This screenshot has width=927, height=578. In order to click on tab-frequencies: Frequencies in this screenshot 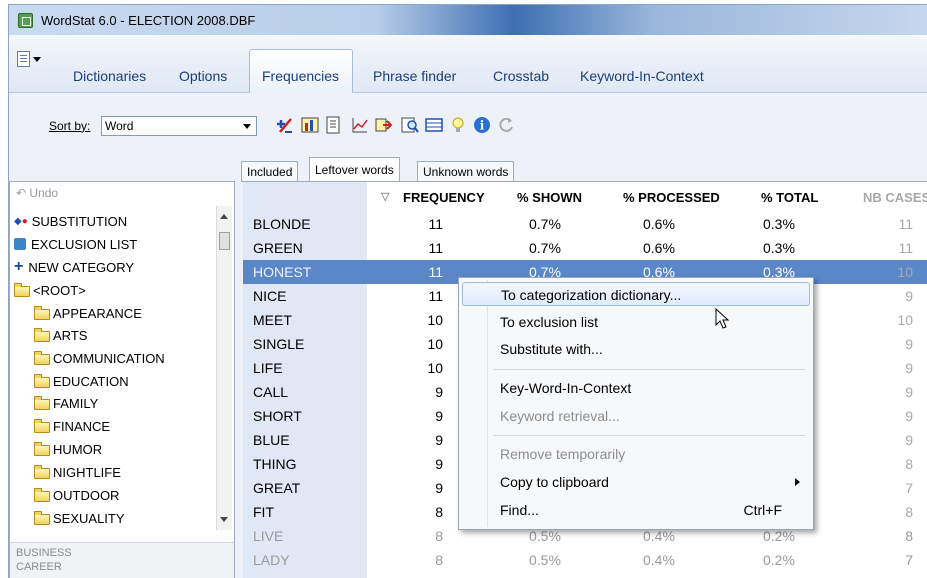, I will do `click(301, 72)`.